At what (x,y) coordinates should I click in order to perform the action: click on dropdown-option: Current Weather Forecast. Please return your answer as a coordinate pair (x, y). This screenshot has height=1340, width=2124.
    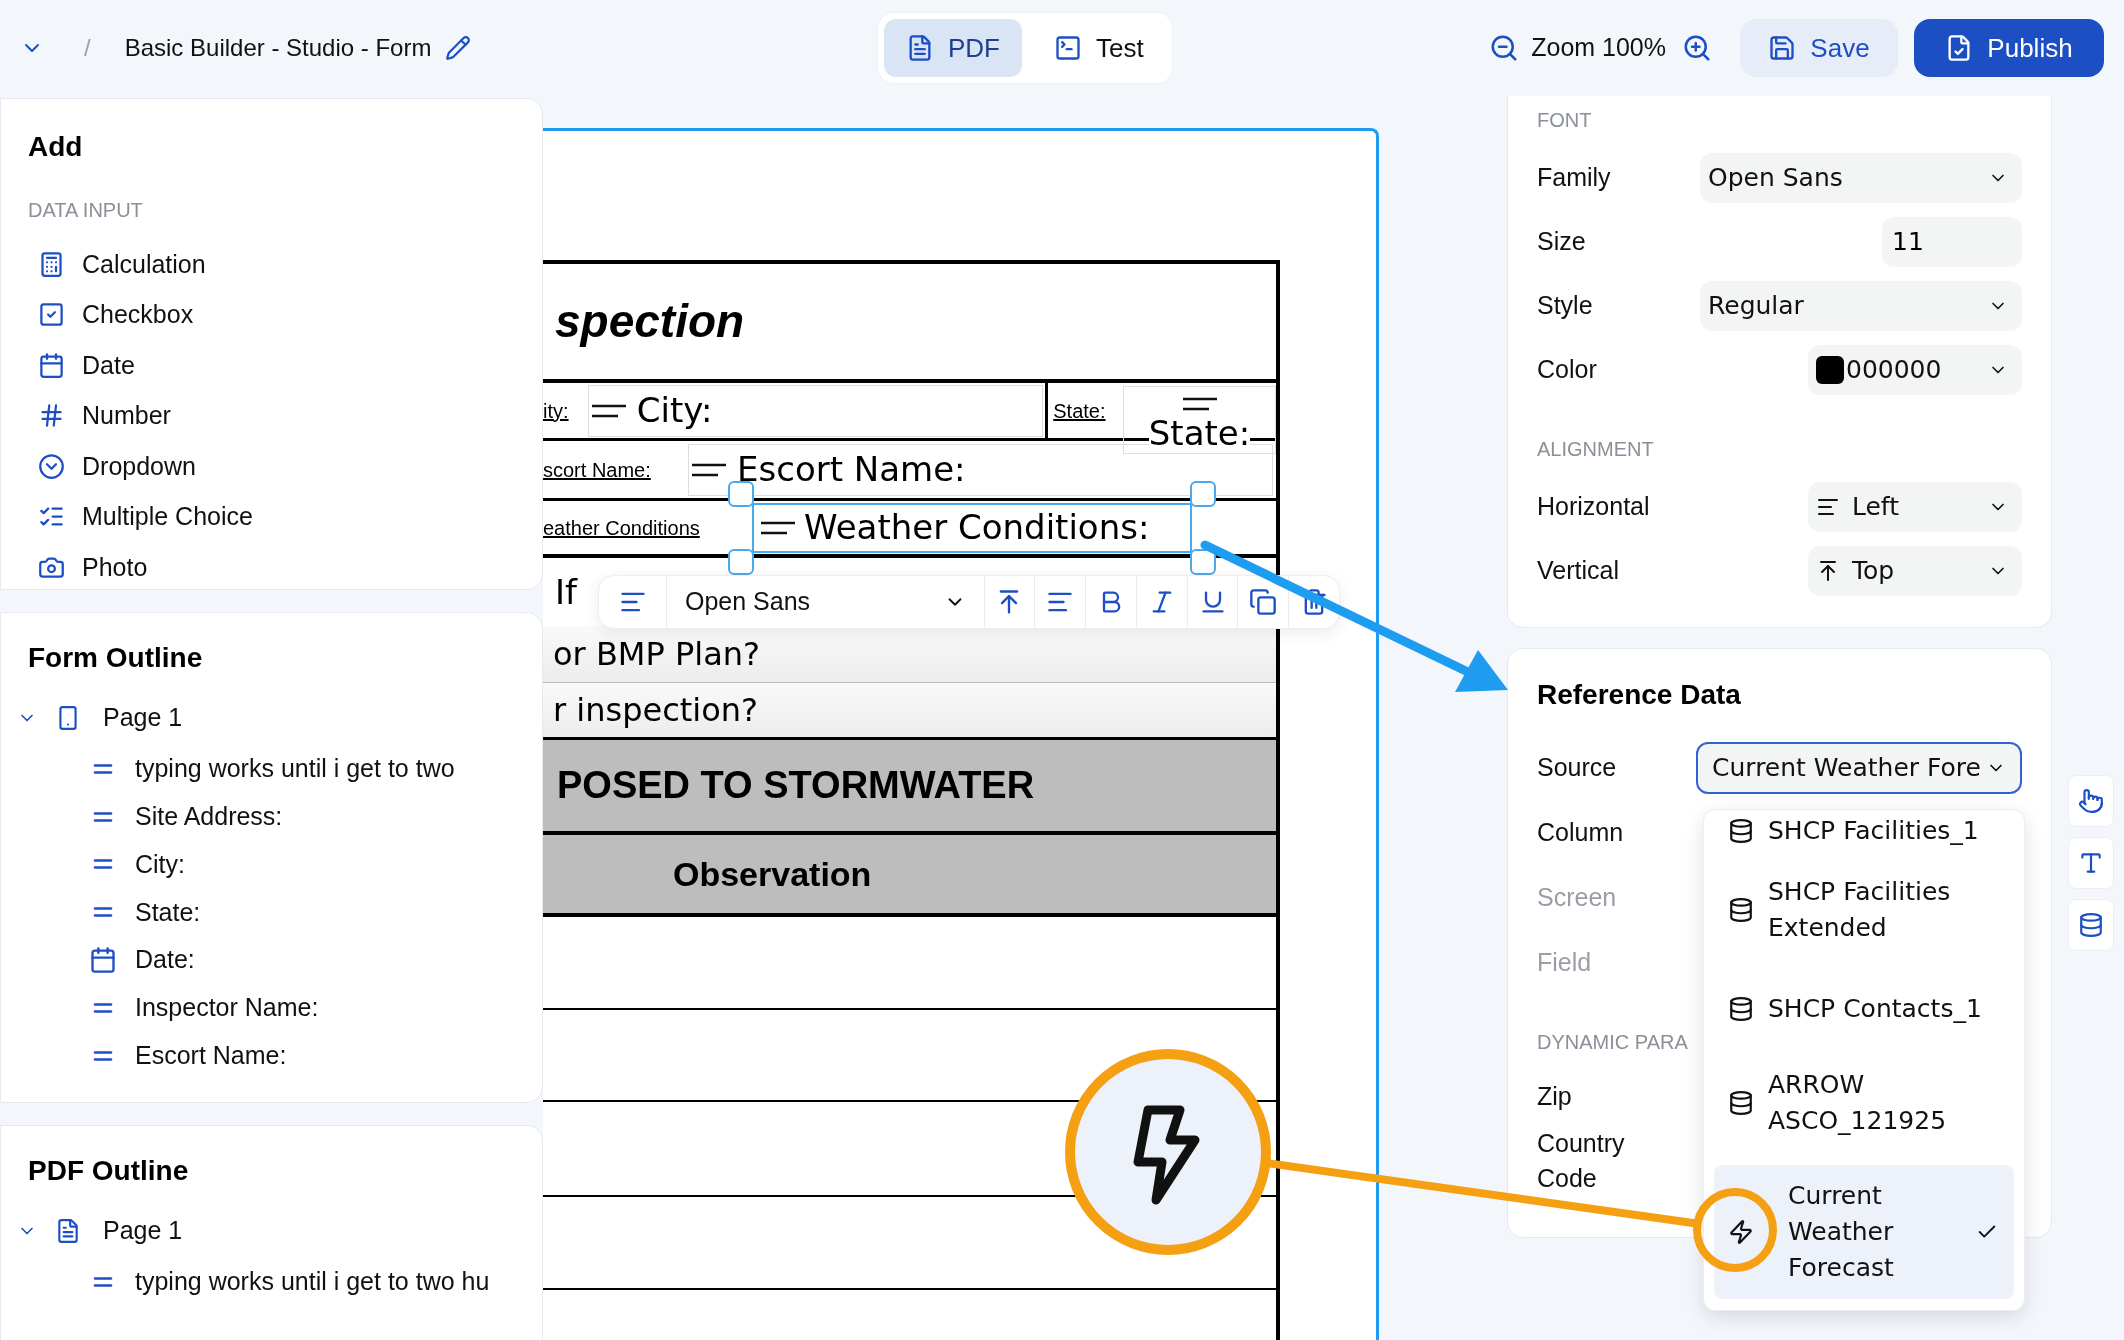
    Looking at the image, I should click on (1864, 1232).